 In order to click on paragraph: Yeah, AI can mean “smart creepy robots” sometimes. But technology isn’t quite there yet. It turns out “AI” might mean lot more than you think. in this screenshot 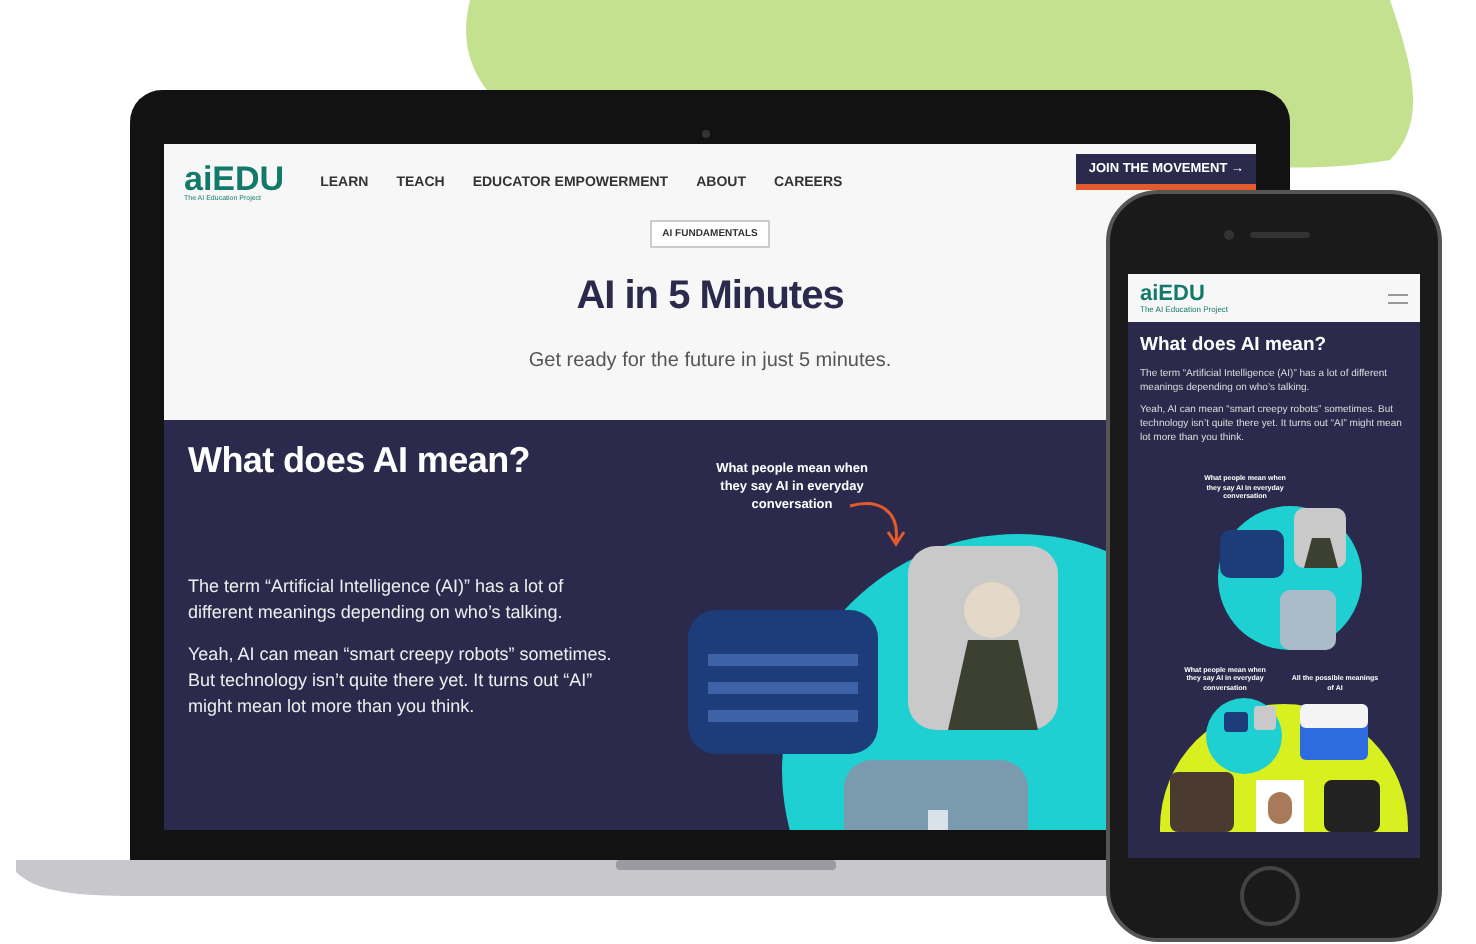, I will do `click(401, 681)`.